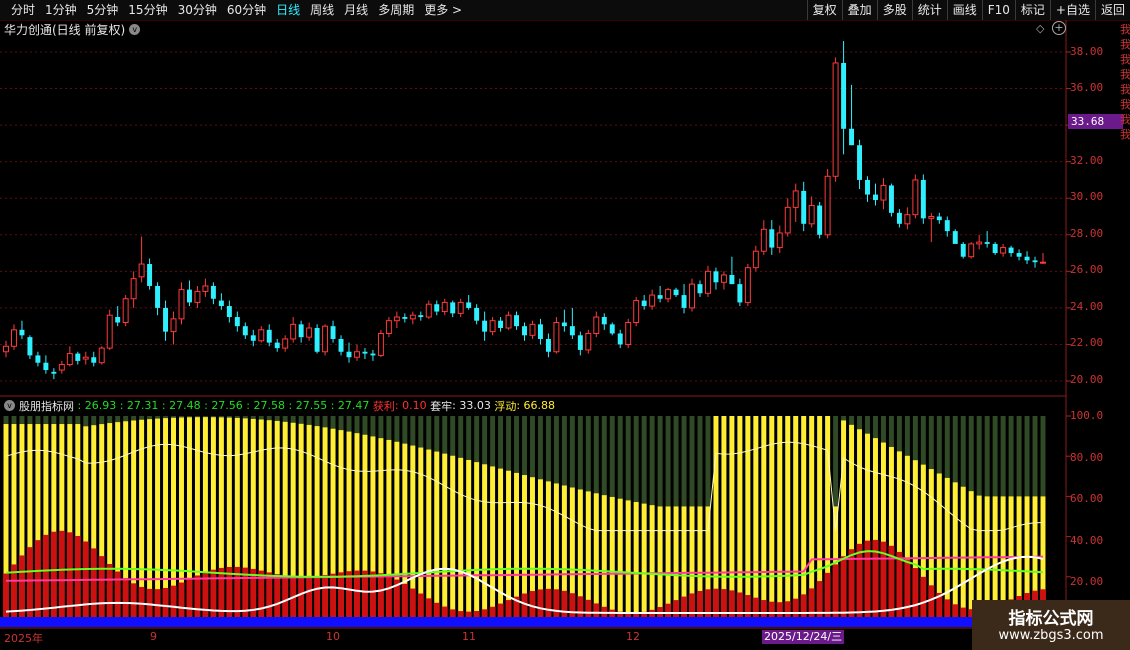  Describe the element at coordinates (633, 636) in the screenshot. I see `month-label: 12` at that location.